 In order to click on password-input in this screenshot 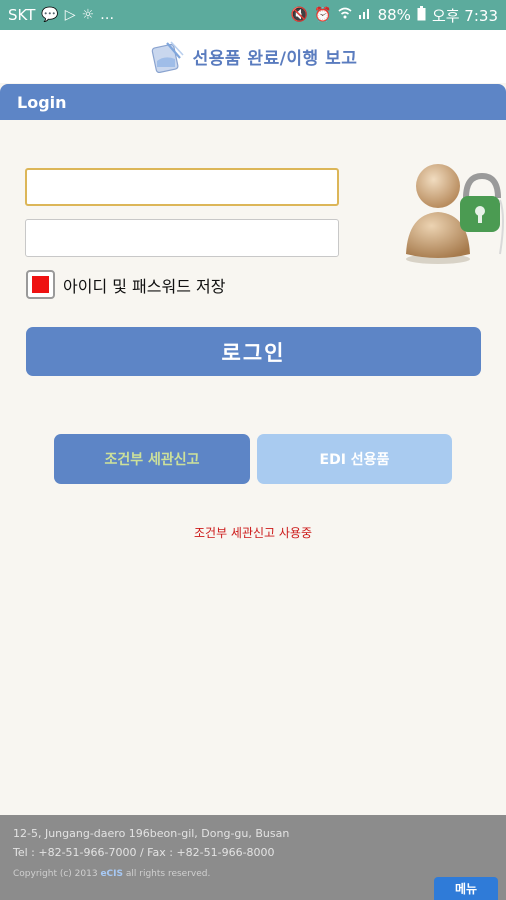, I will do `click(182, 238)`.